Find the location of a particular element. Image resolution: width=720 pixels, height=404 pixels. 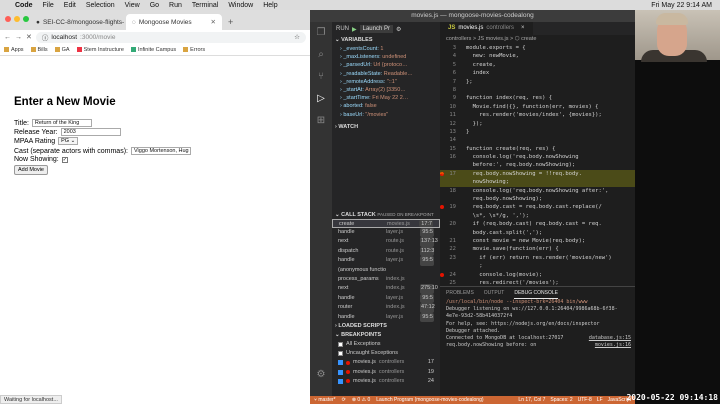

code-line: 11 res.render('movies/index', {movies}); is located at coordinates (537, 115).